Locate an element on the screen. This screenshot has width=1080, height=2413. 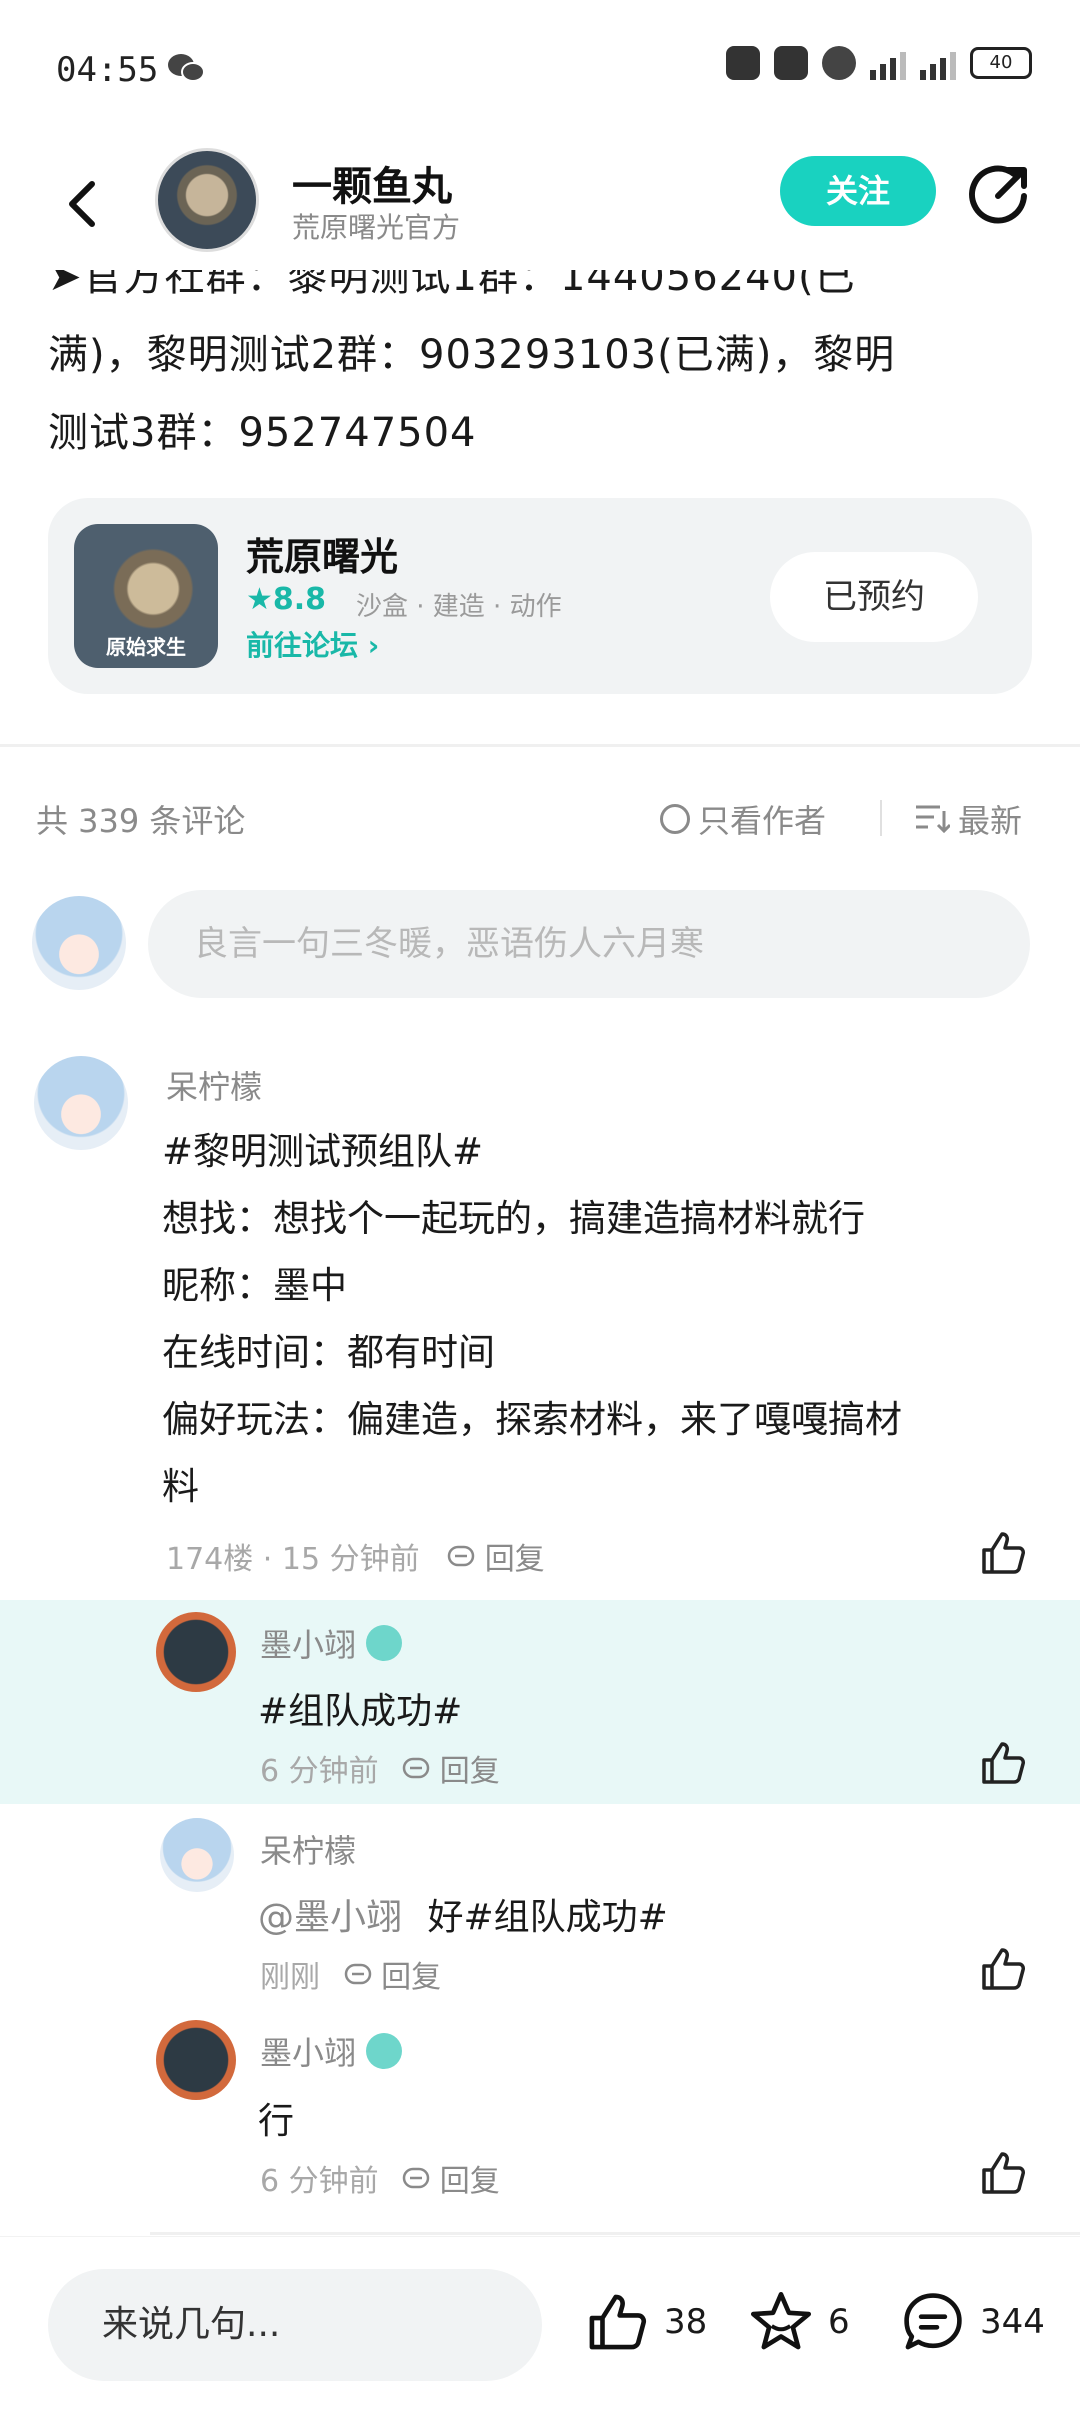
comment-avatar is located at coordinates (81, 1103).